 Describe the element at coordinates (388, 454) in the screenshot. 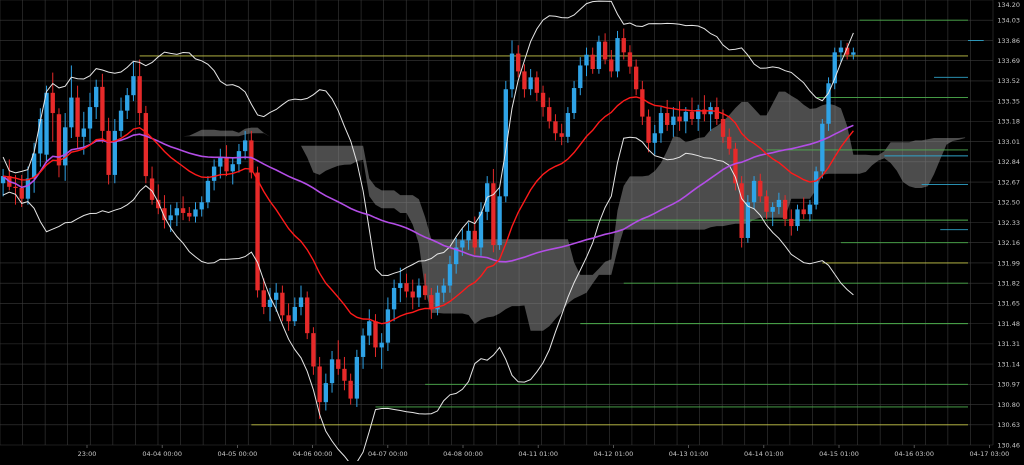

I see `x-tick-label: 04-07 00:00` at that location.